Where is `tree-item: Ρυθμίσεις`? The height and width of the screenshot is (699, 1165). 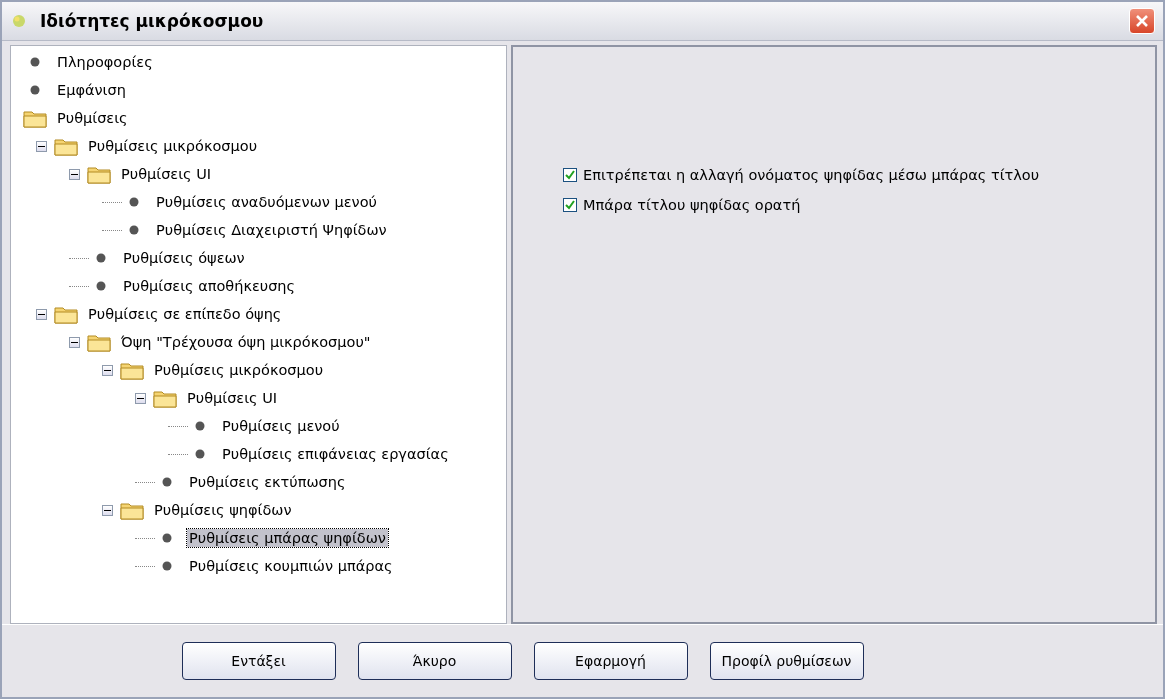
tree-item: Ρυθμίσεις is located at coordinates (92, 118).